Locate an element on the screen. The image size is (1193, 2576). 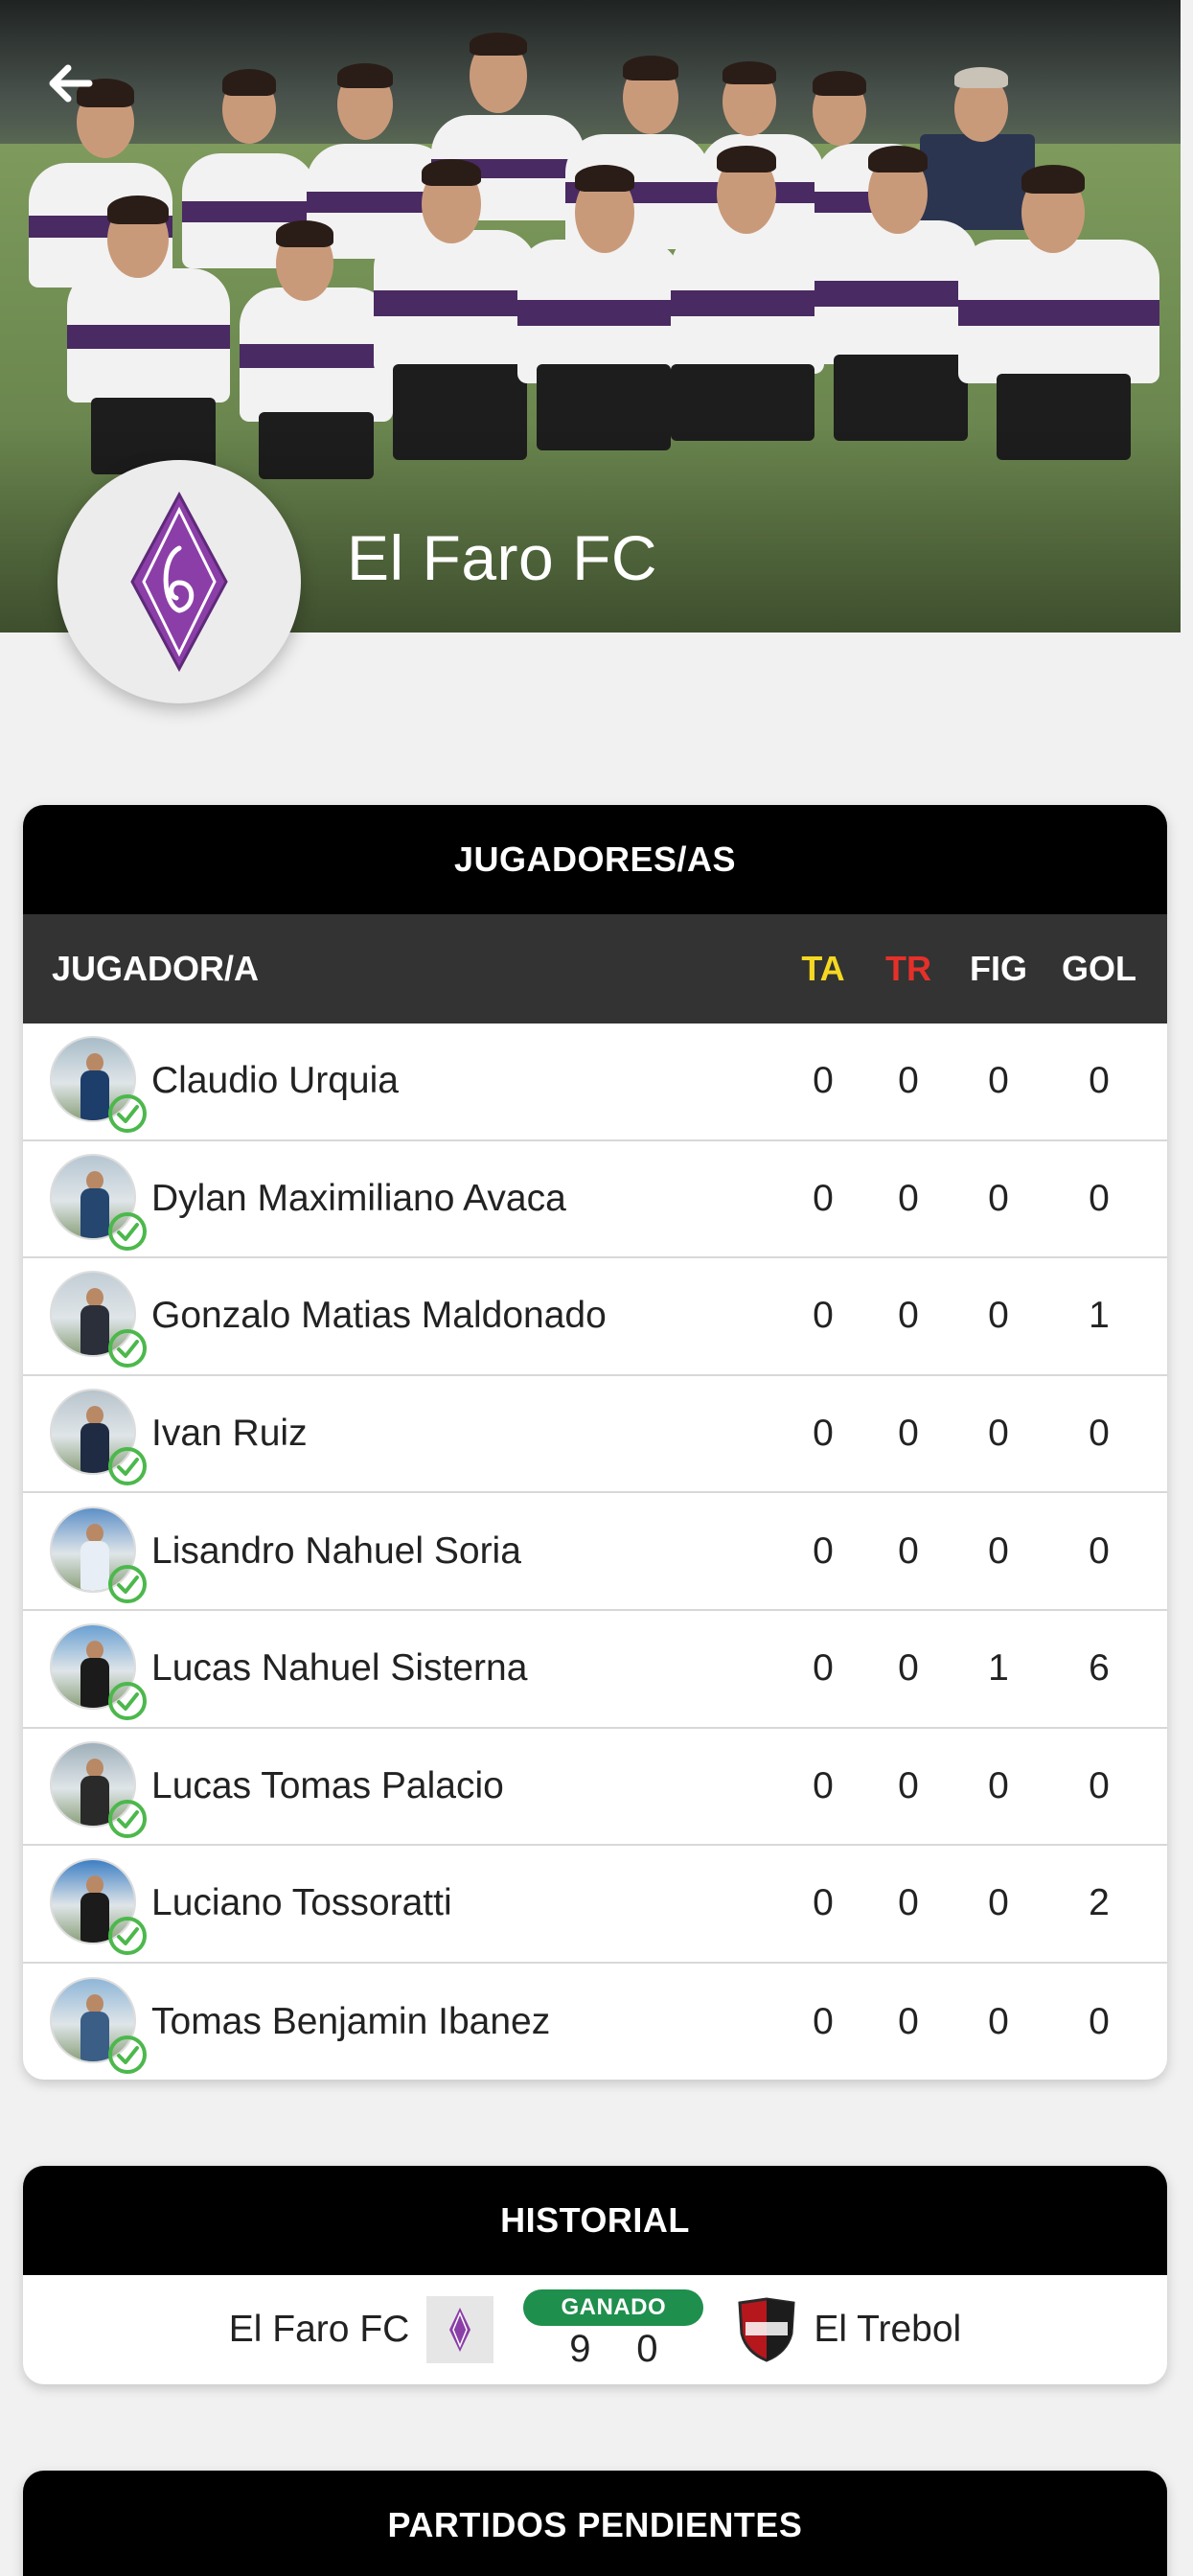
home-score: 9 is located at coordinates (580, 2348).